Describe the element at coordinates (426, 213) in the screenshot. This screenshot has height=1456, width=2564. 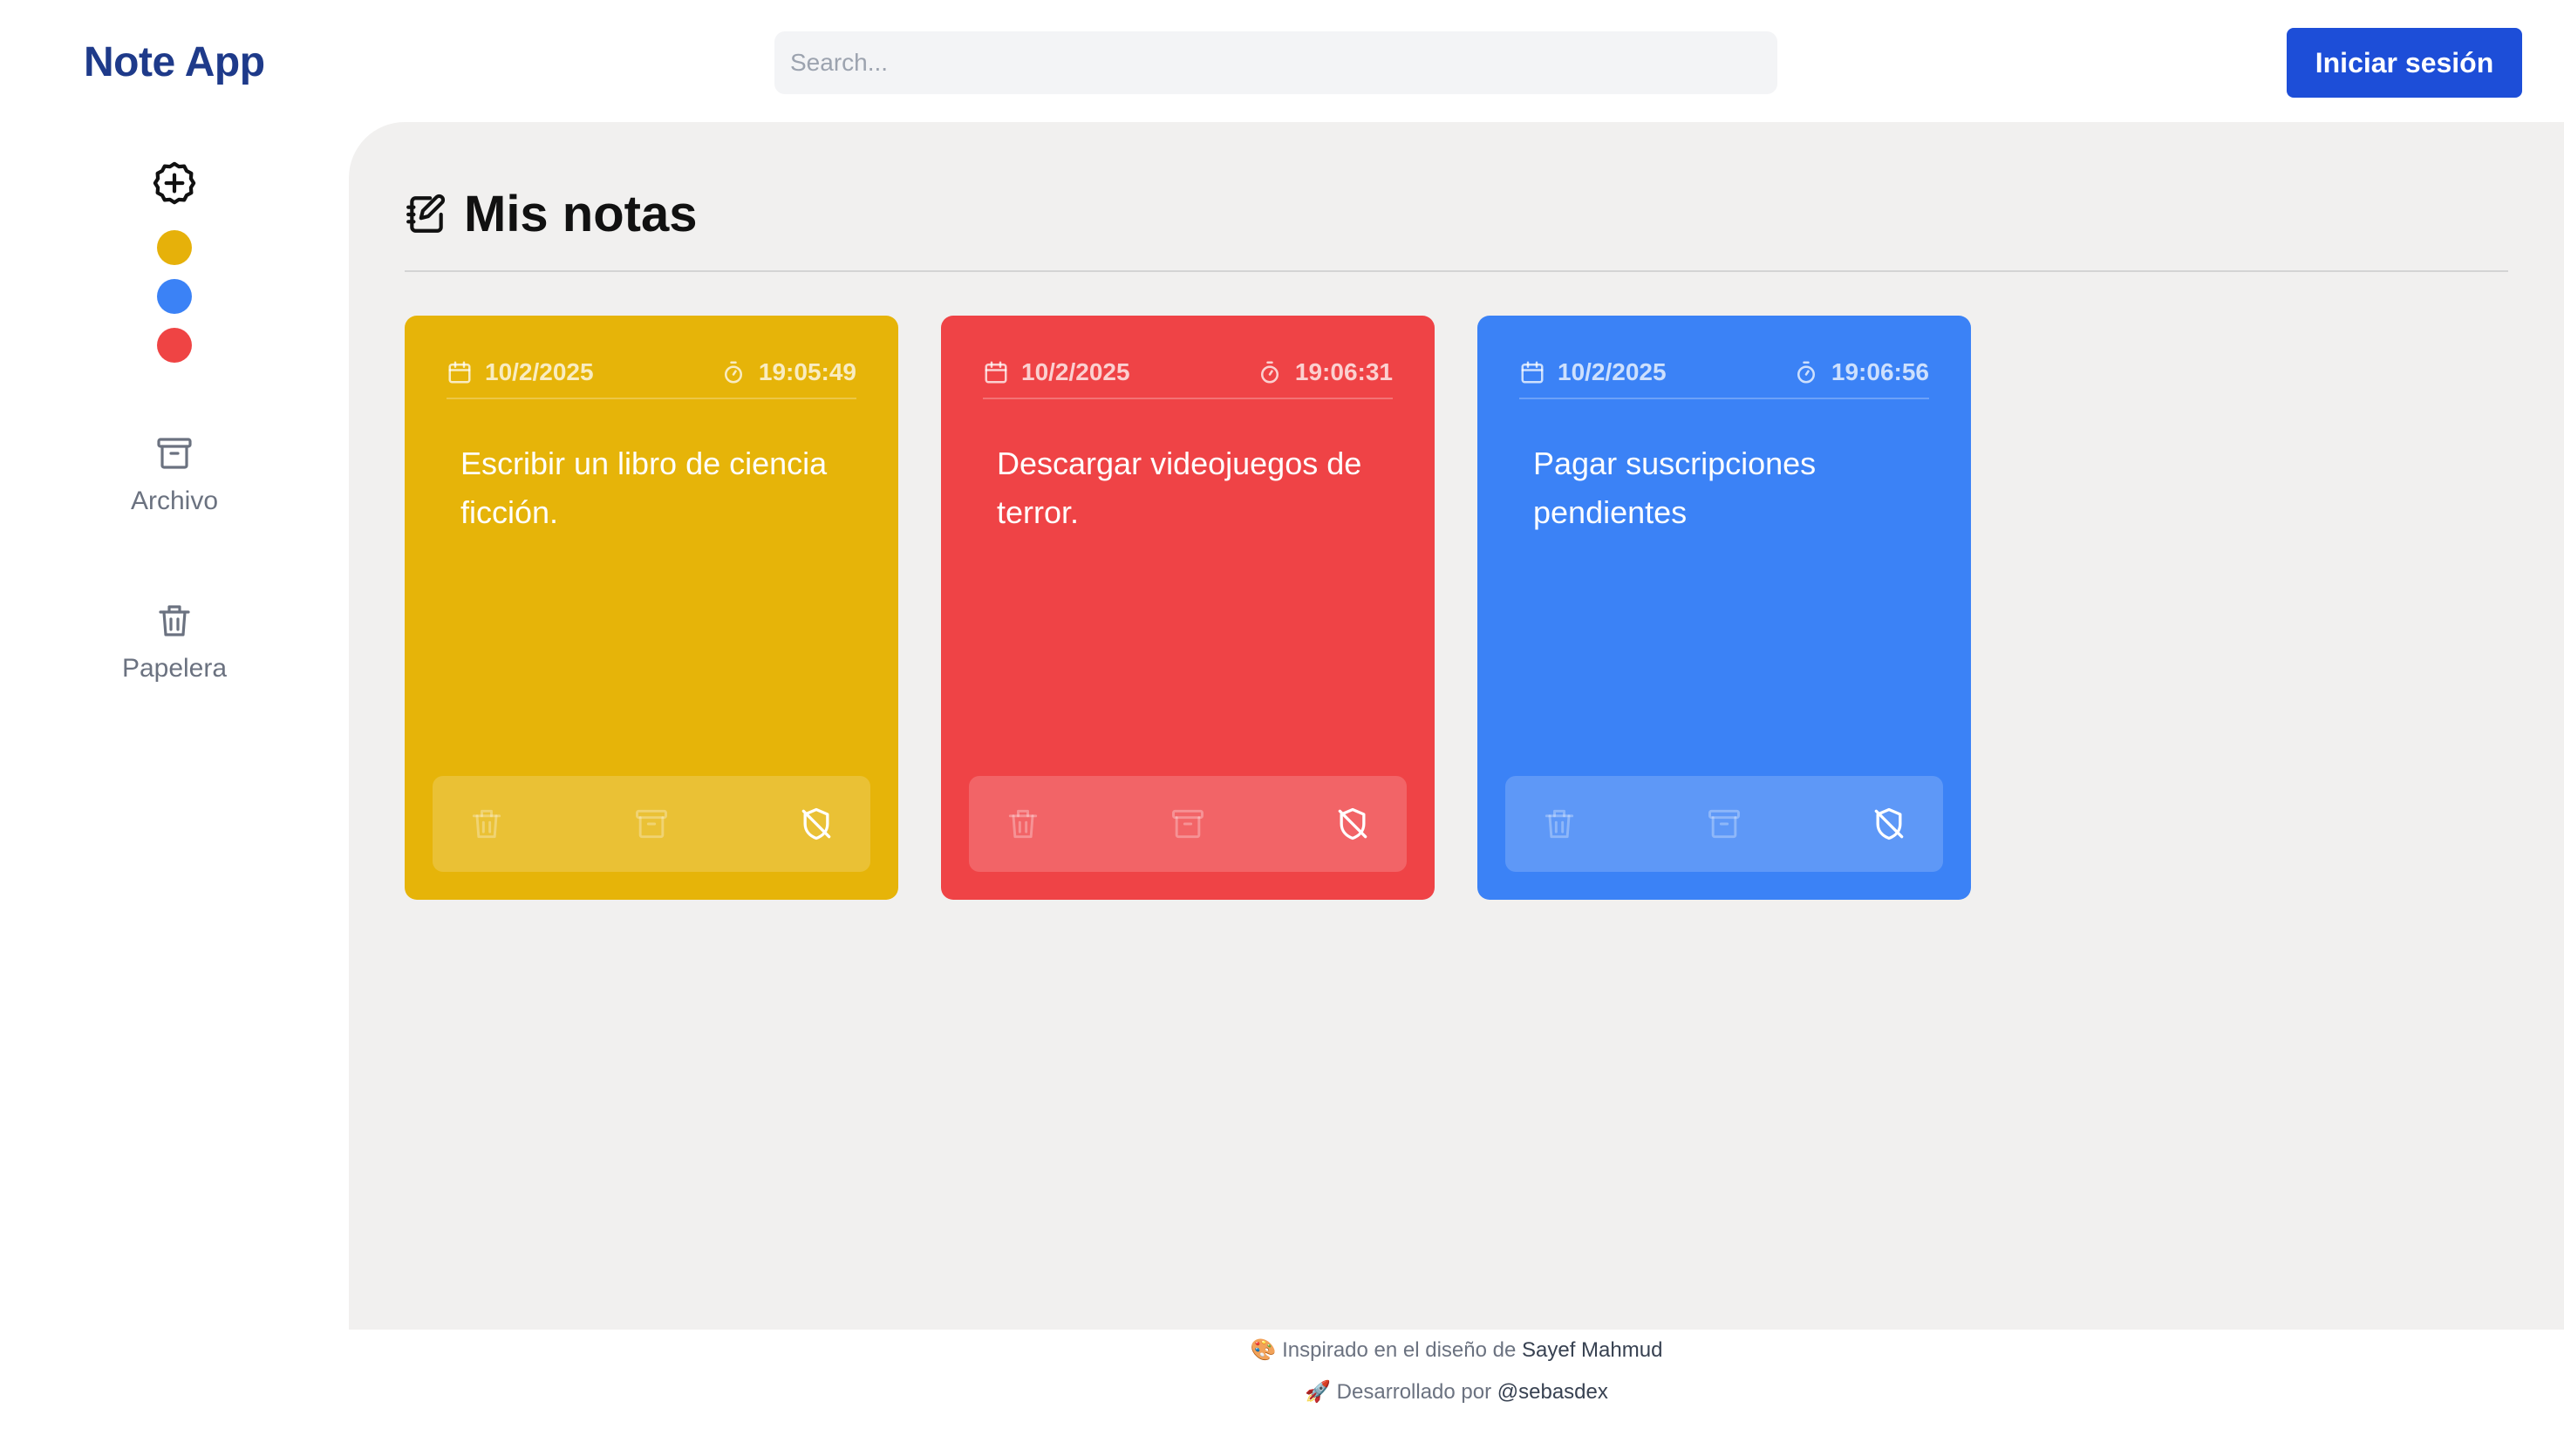
I see `notebook-edit-icon` at that location.